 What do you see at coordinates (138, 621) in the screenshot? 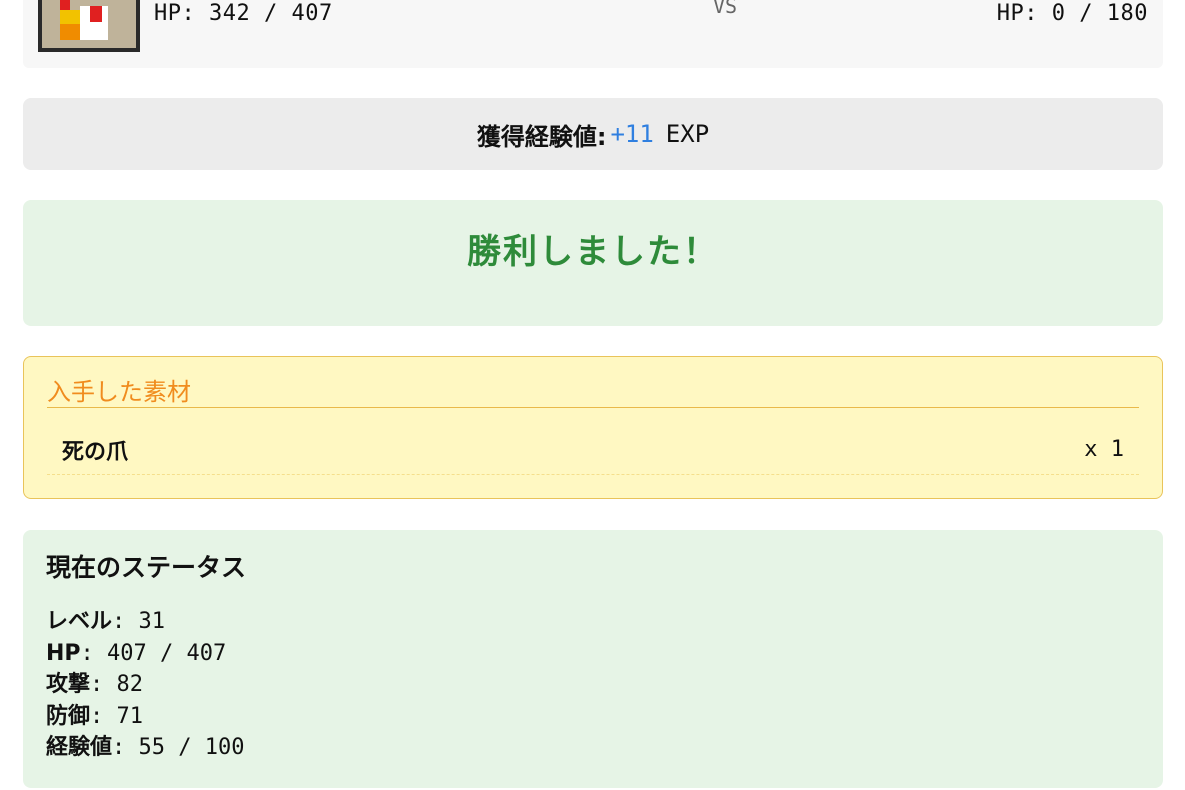
I see `status-value: : 31` at bounding box center [138, 621].